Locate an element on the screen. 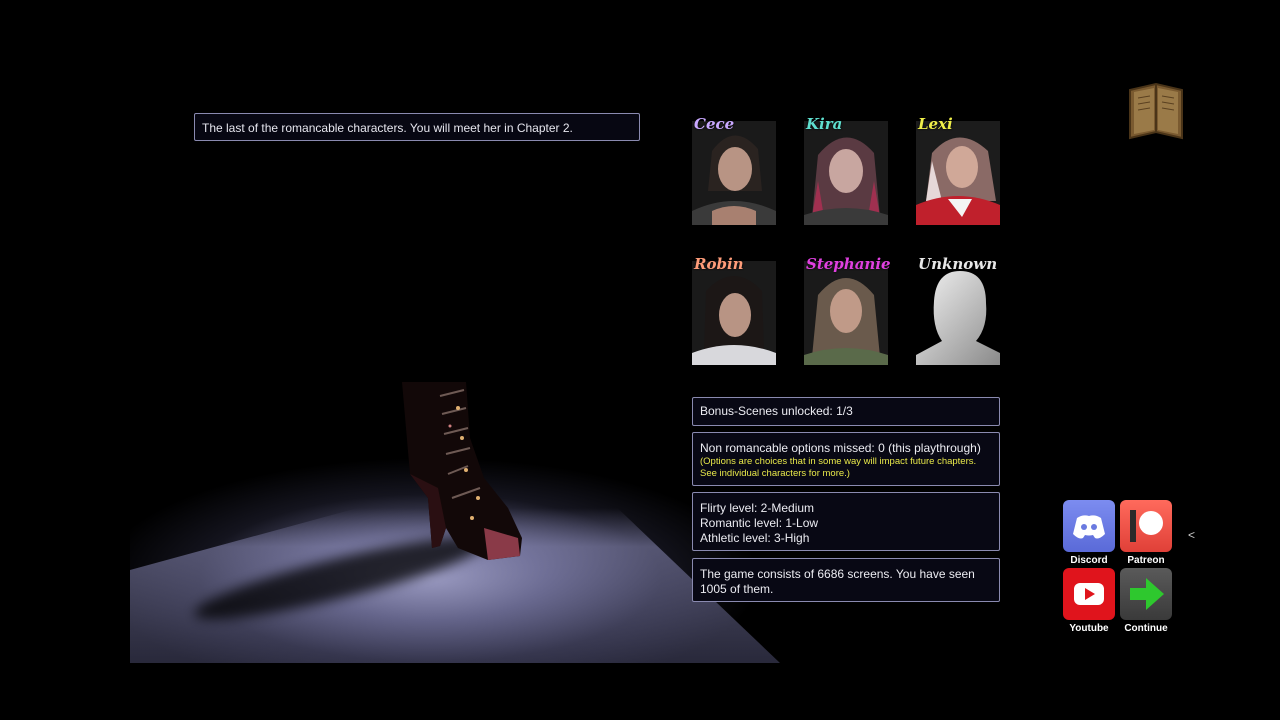  discord-icon is located at coordinates (1089, 526).